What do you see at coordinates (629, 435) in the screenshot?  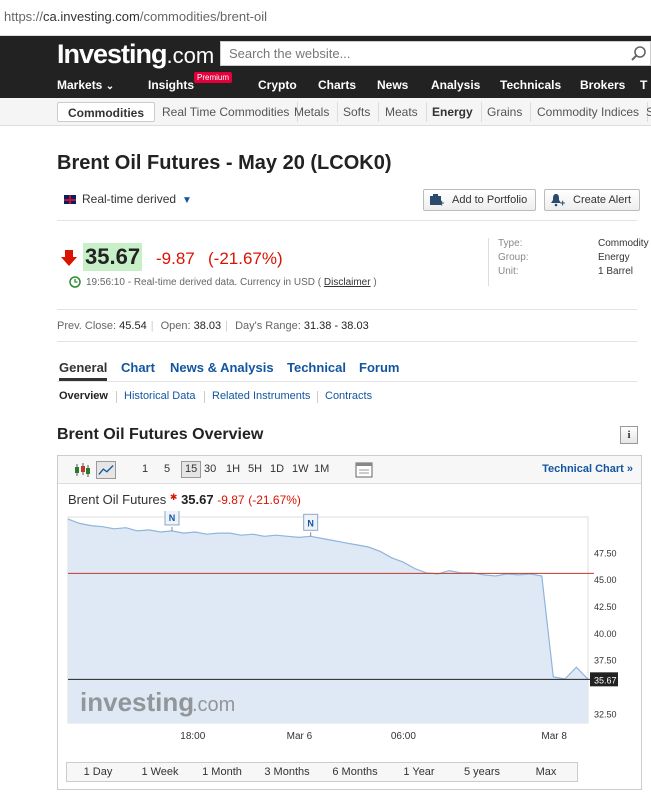 I see `info-button: i` at bounding box center [629, 435].